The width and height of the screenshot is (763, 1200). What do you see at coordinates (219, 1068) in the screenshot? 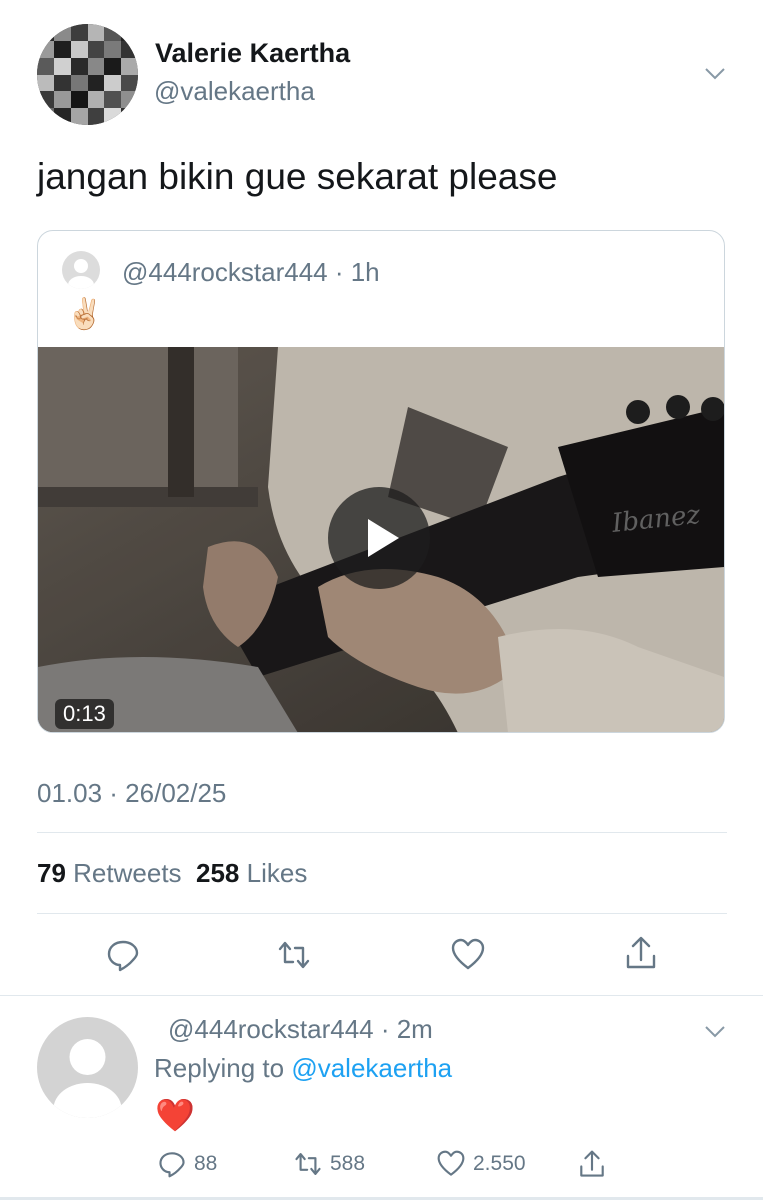
I see `replying-to-label: Replying to` at bounding box center [219, 1068].